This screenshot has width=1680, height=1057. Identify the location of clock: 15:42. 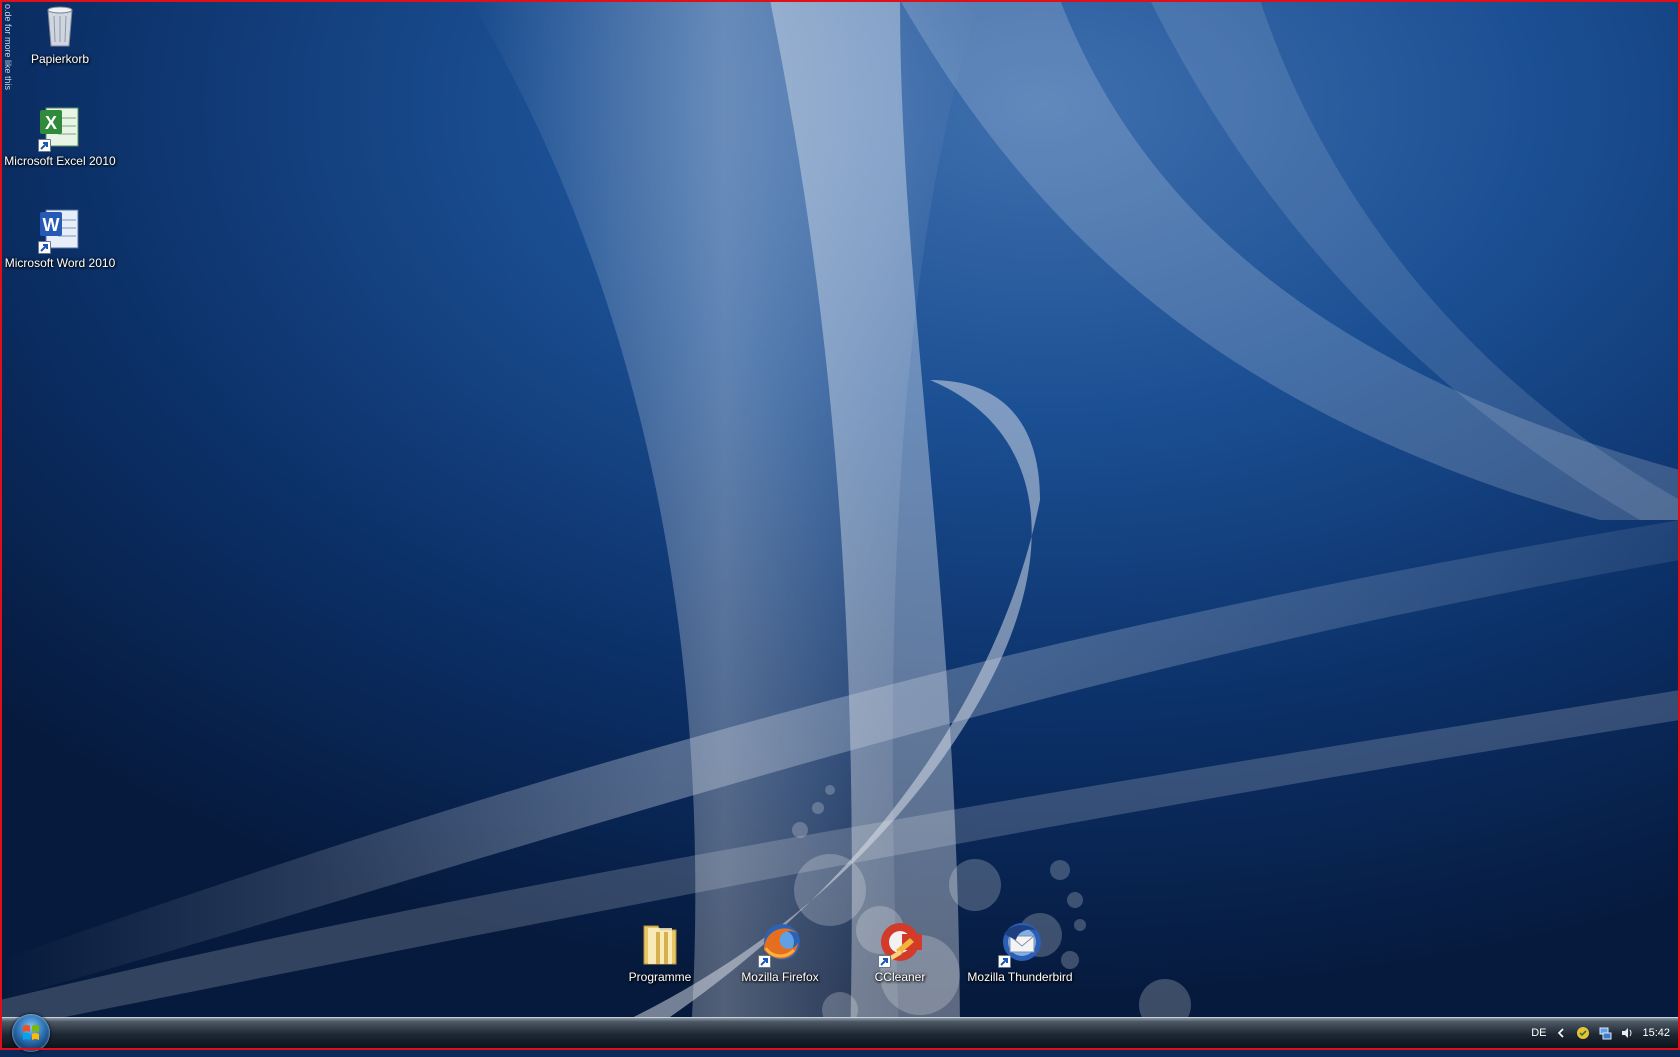
(1656, 1033).